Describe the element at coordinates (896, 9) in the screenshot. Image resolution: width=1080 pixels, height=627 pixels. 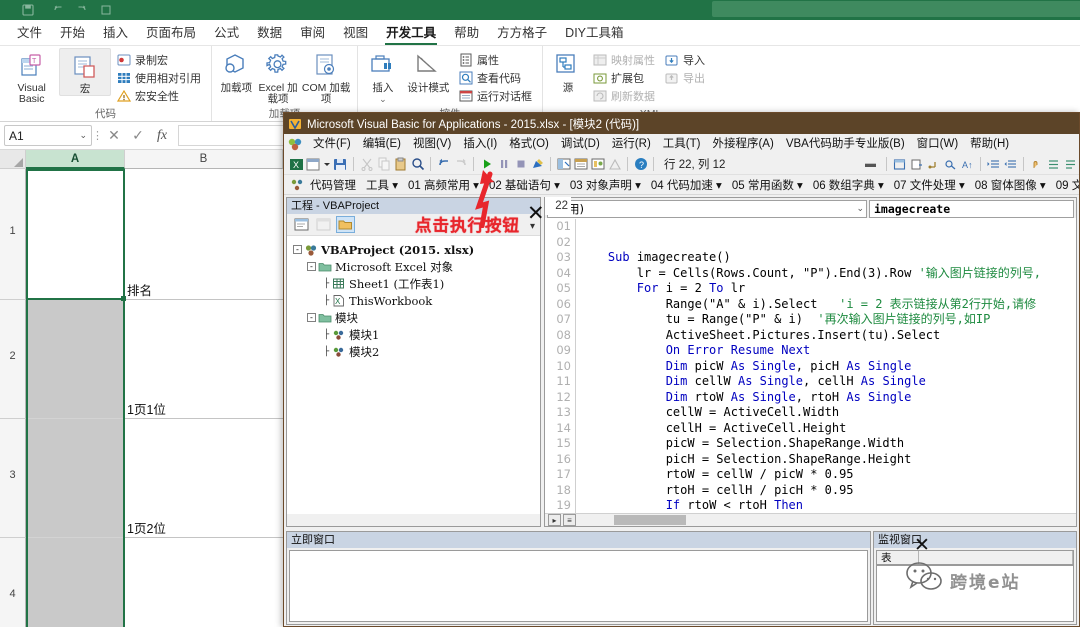
I see `excel-search-box` at that location.